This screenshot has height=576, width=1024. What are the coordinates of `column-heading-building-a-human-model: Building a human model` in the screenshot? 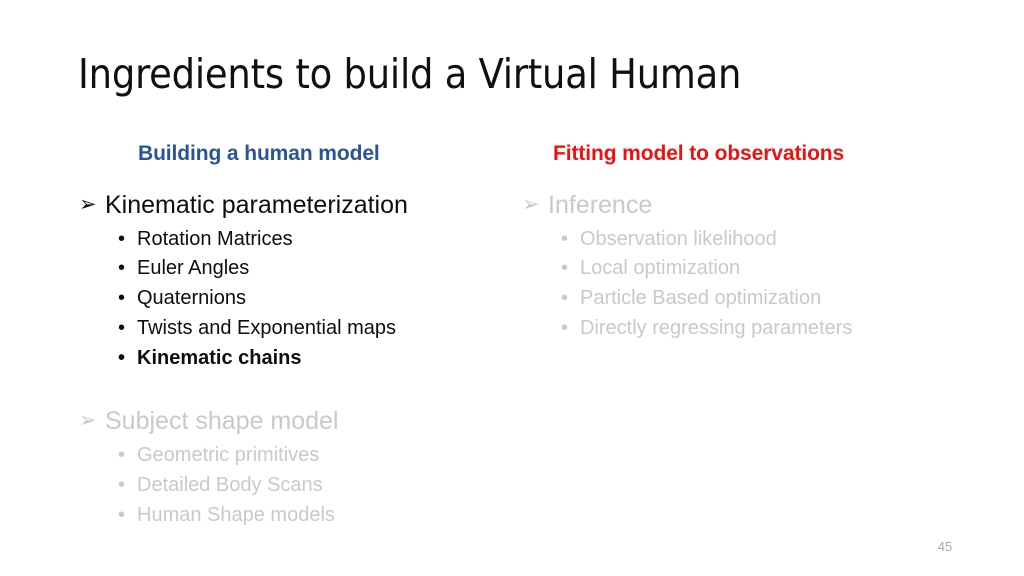 It's located at (259, 153).